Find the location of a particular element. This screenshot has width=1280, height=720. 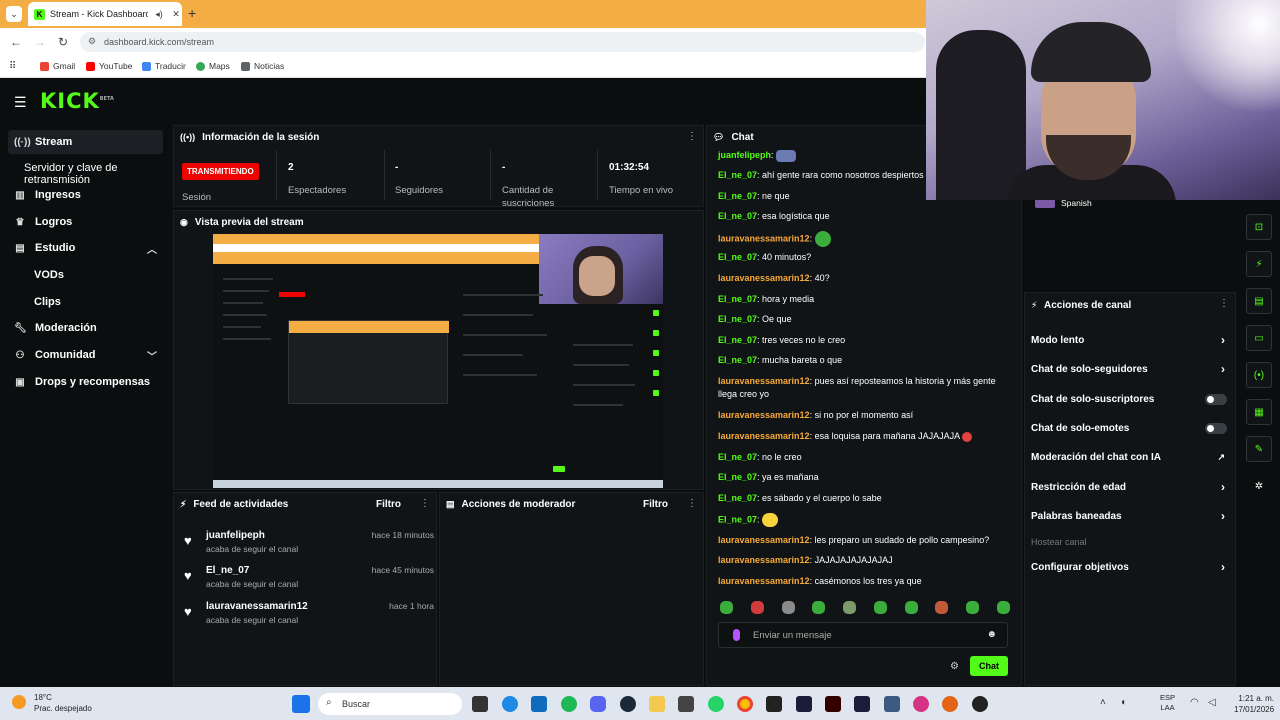

spotify-icon is located at coordinates (569, 704).